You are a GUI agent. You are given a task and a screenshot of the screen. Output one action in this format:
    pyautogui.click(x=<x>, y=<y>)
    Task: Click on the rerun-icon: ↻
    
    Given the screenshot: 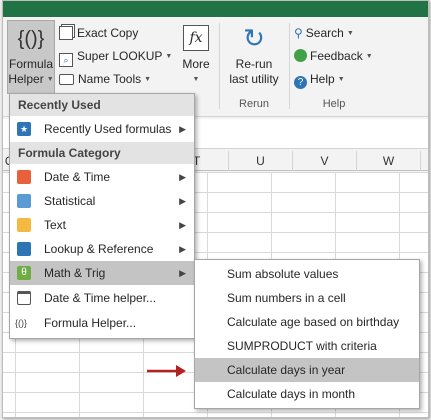 What is the action you would take?
    pyautogui.click(x=254, y=38)
    